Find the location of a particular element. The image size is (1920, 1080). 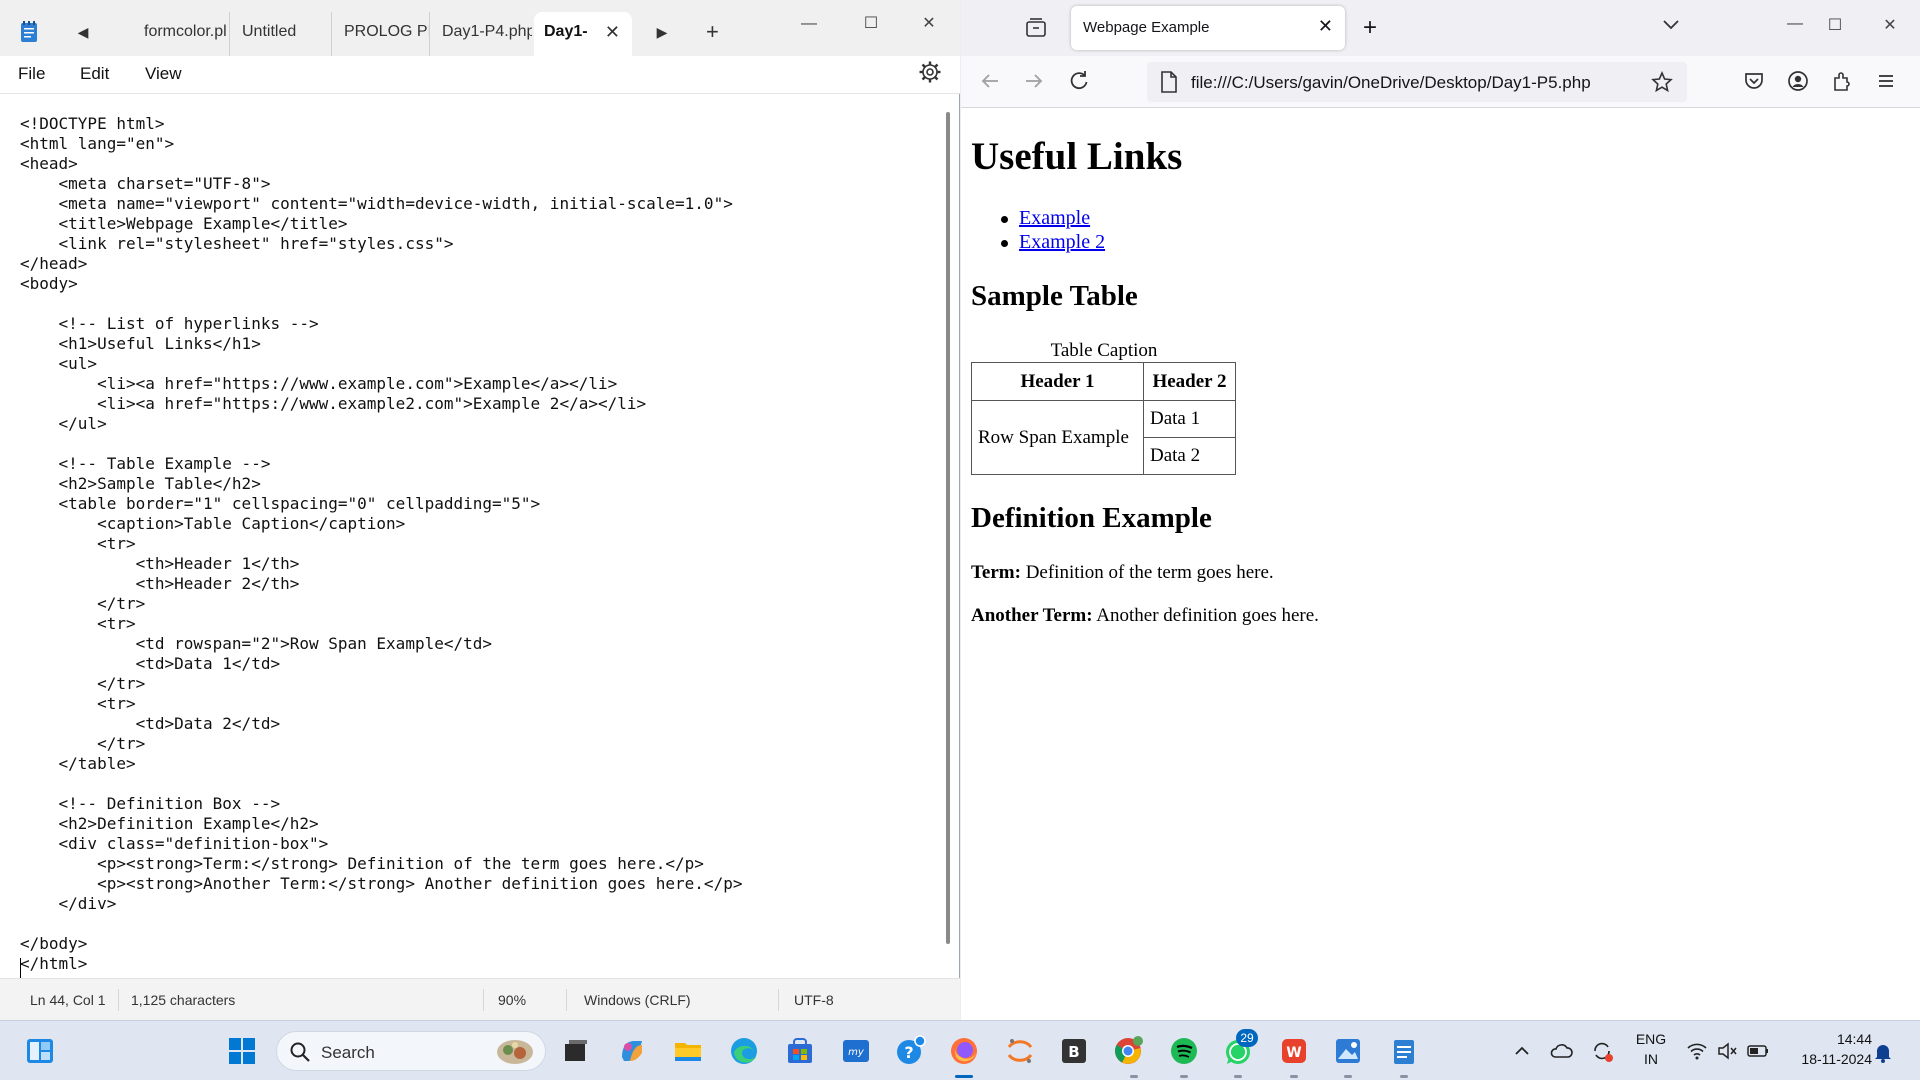

code-line: <tr> is located at coordinates (78, 623).